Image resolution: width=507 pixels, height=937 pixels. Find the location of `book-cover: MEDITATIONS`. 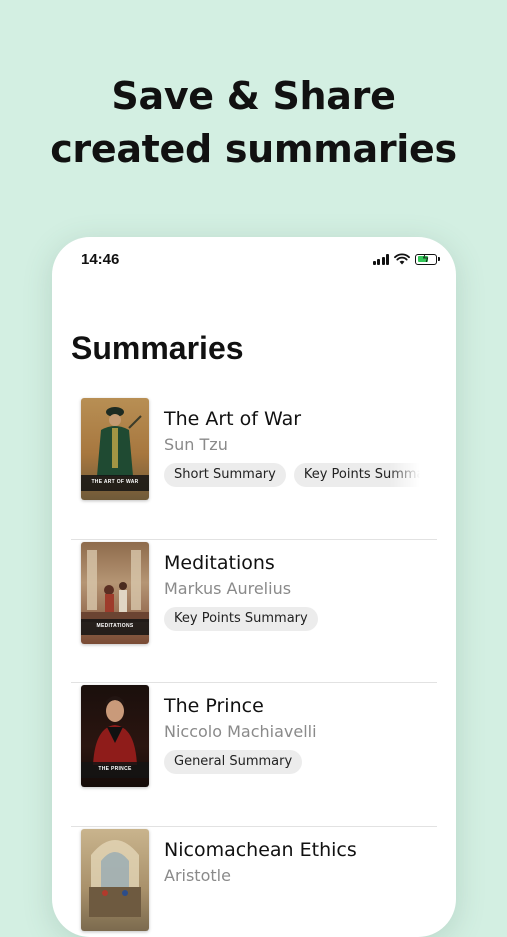

book-cover: MEDITATIONS is located at coordinates (115, 593).